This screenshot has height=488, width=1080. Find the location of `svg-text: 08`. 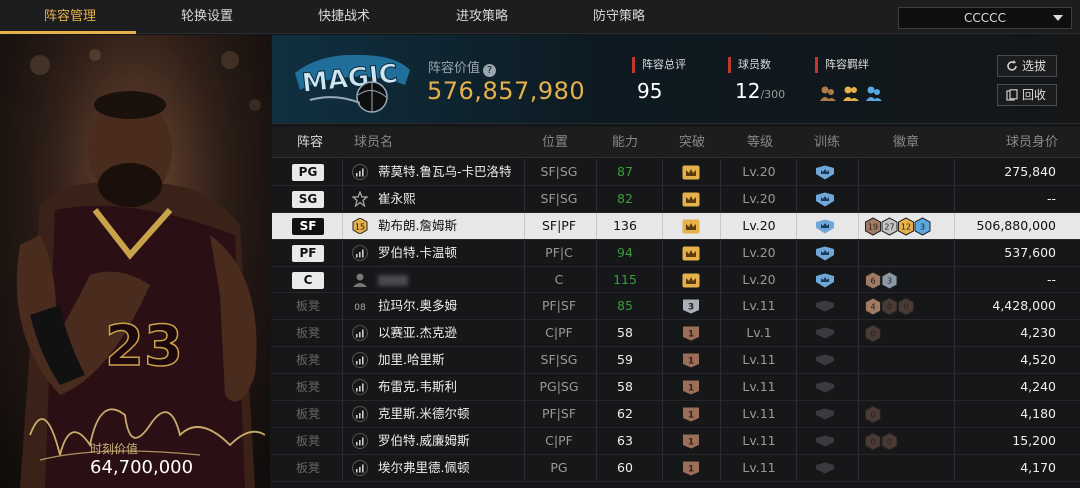

svg-text: 08 is located at coordinates (360, 308).